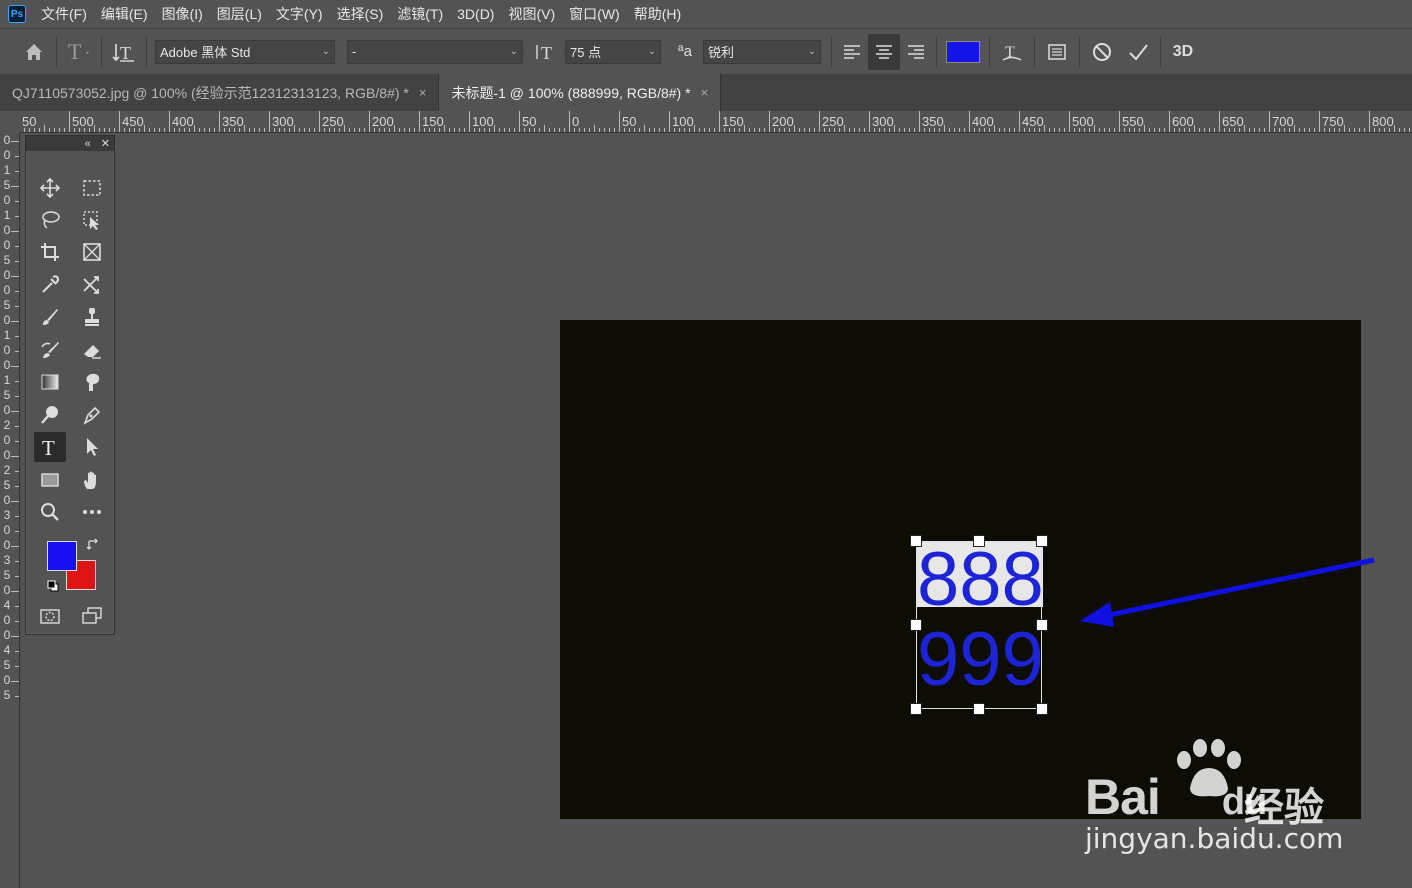 Image resolution: width=1412 pixels, height=888 pixels. I want to click on font-size-select: 75 点 ⌄, so click(613, 51).